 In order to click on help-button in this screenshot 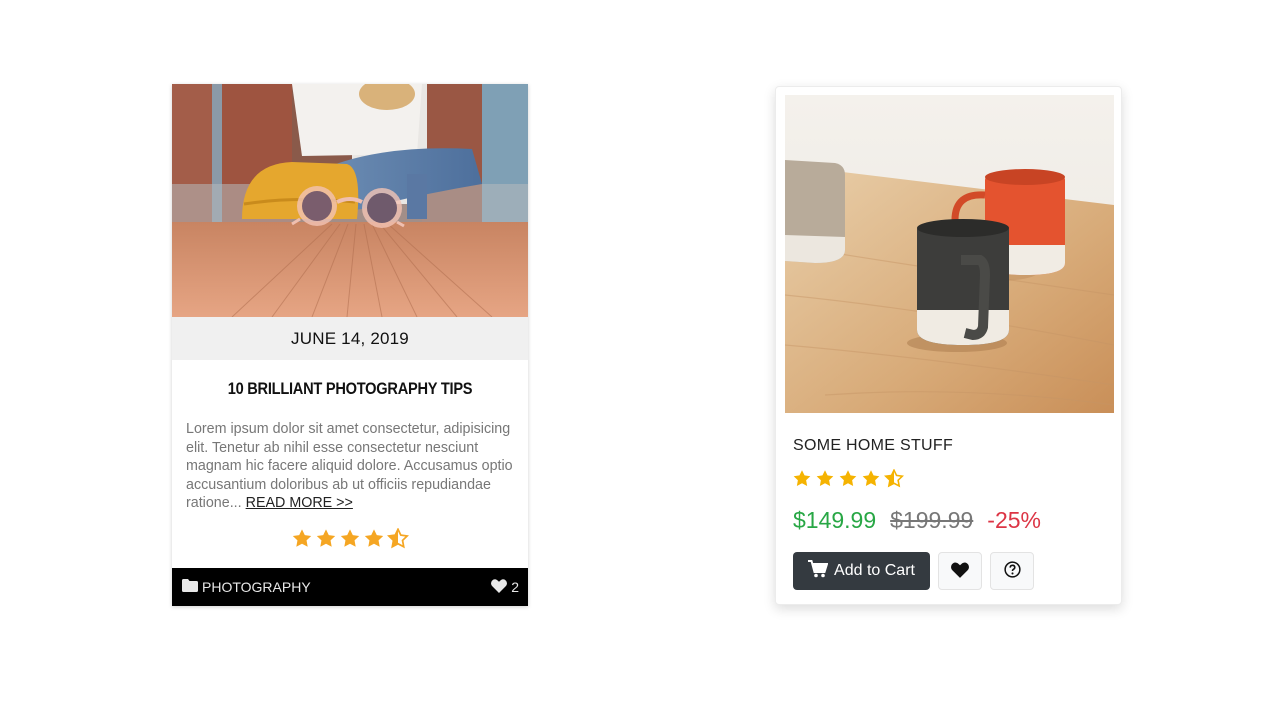, I will do `click(1012, 571)`.